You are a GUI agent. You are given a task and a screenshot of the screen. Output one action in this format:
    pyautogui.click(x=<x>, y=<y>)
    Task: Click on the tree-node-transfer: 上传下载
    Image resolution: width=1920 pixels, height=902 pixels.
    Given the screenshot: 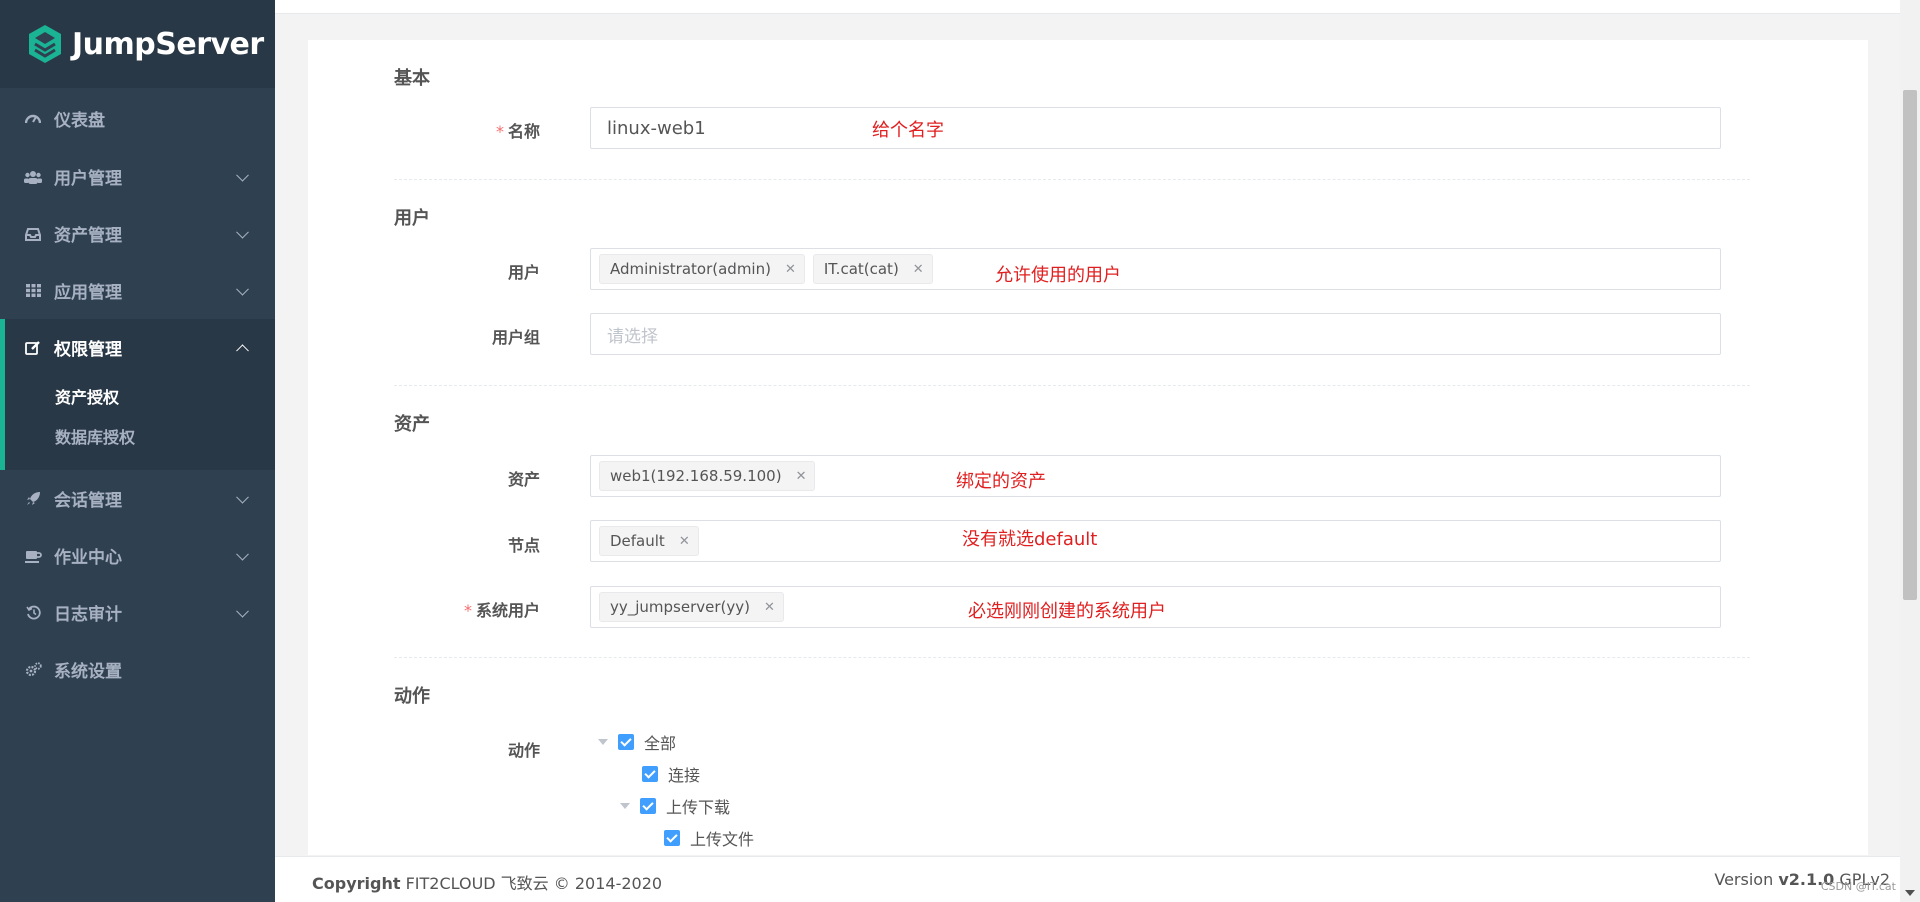 What is the action you would take?
    pyautogui.click(x=675, y=806)
    